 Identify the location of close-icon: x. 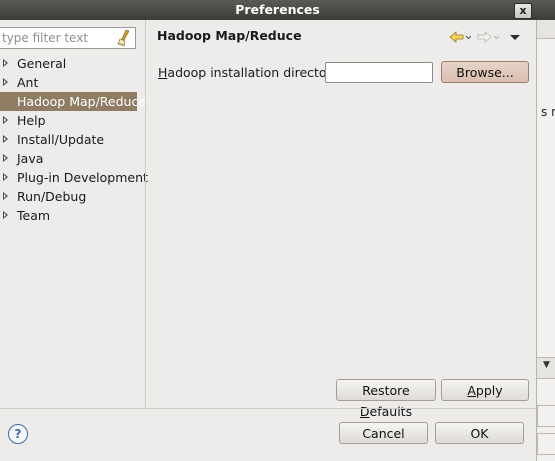
(523, 10).